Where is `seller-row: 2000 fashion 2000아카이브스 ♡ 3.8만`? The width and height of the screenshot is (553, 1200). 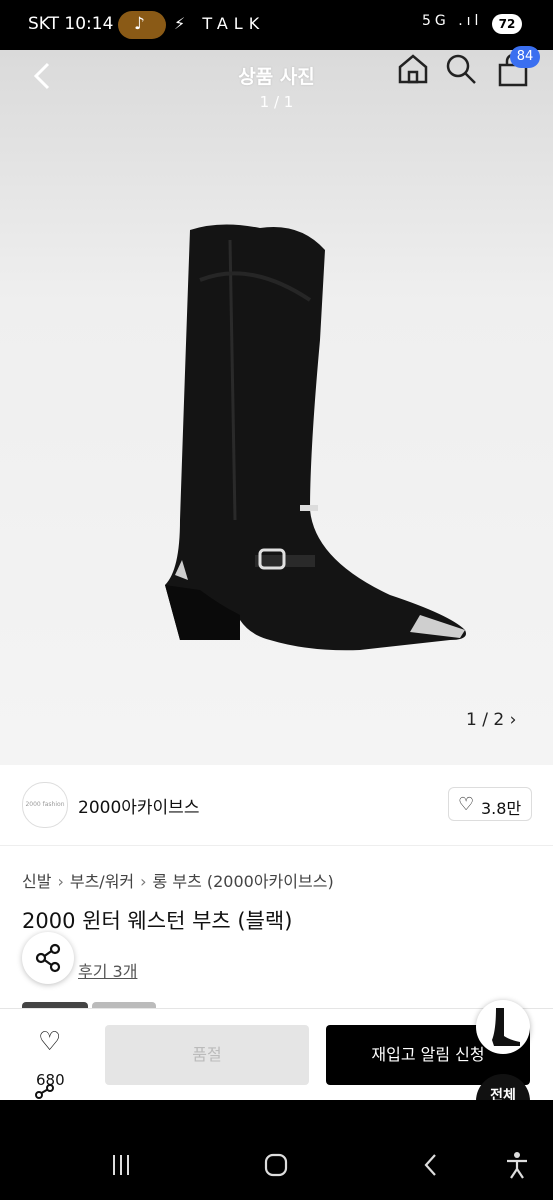
seller-row: 2000 fashion 2000아카이브스 ♡ 3.8만 is located at coordinates (276, 805).